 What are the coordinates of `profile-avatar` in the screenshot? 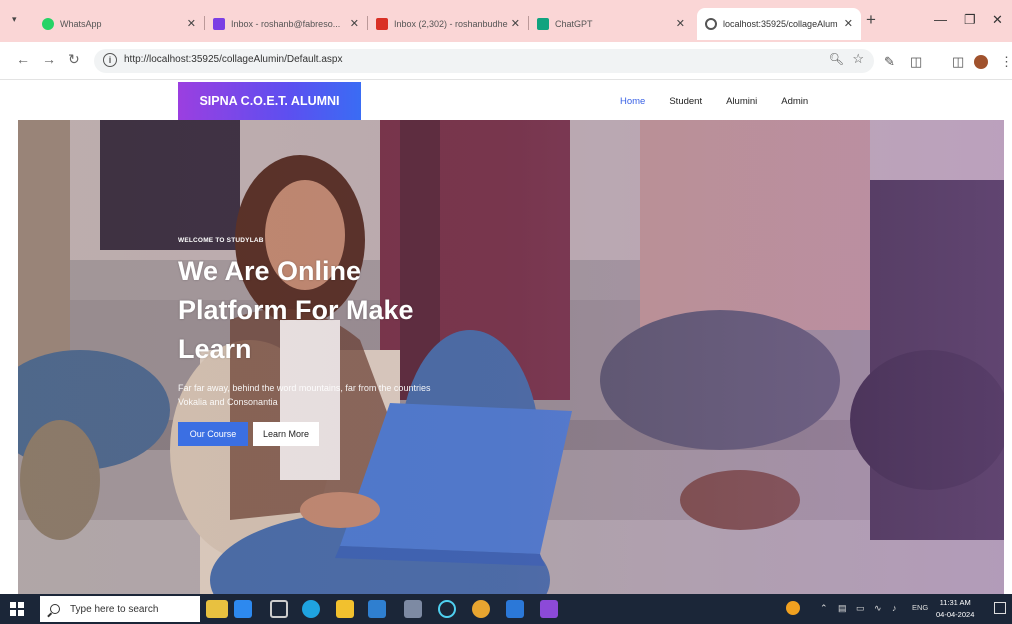 It's located at (981, 62).